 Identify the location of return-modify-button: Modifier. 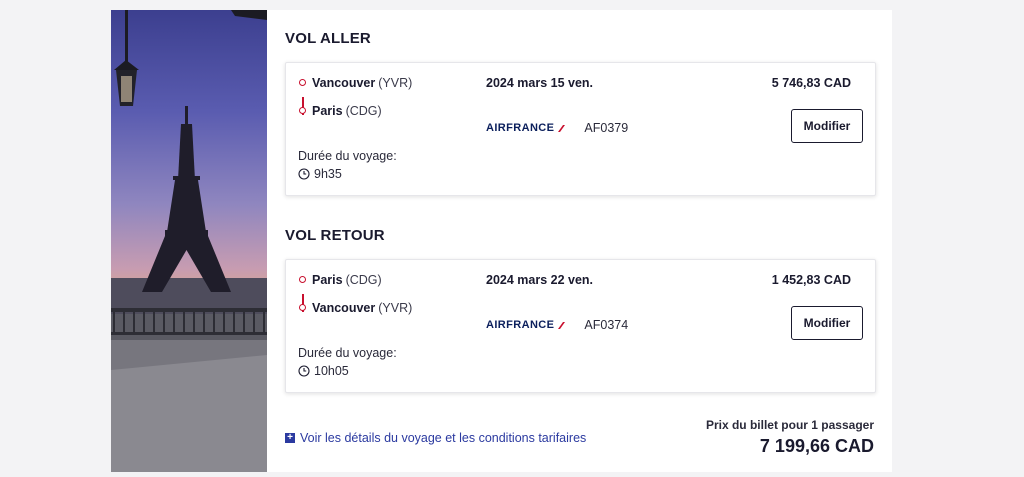
(827, 323).